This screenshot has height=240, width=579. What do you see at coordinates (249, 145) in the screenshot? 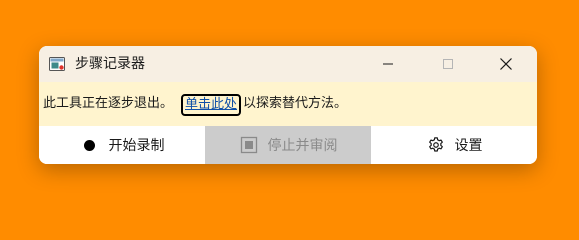
I see `stop-icon` at bounding box center [249, 145].